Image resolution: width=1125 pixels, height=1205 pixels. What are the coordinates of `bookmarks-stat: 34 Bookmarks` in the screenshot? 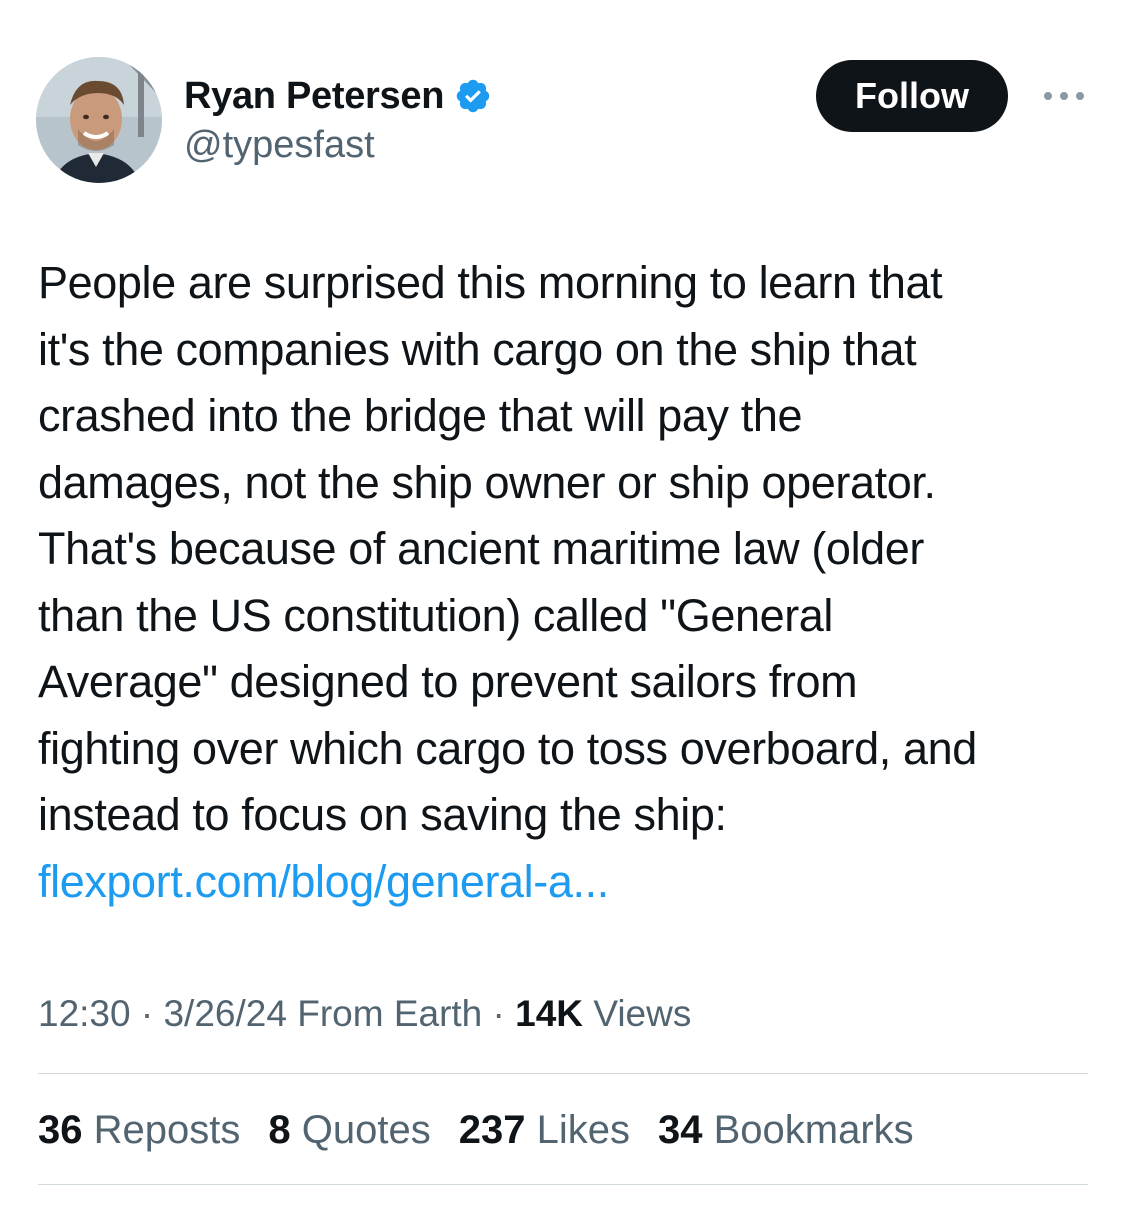 It's located at (786, 1130).